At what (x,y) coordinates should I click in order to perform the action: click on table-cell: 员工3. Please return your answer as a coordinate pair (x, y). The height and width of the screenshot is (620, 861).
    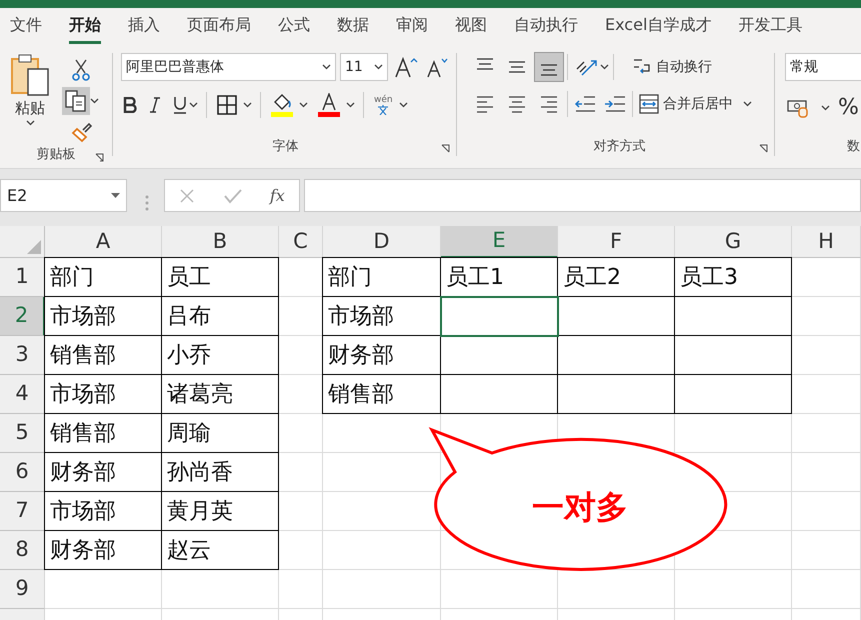
    Looking at the image, I should click on (733, 277).